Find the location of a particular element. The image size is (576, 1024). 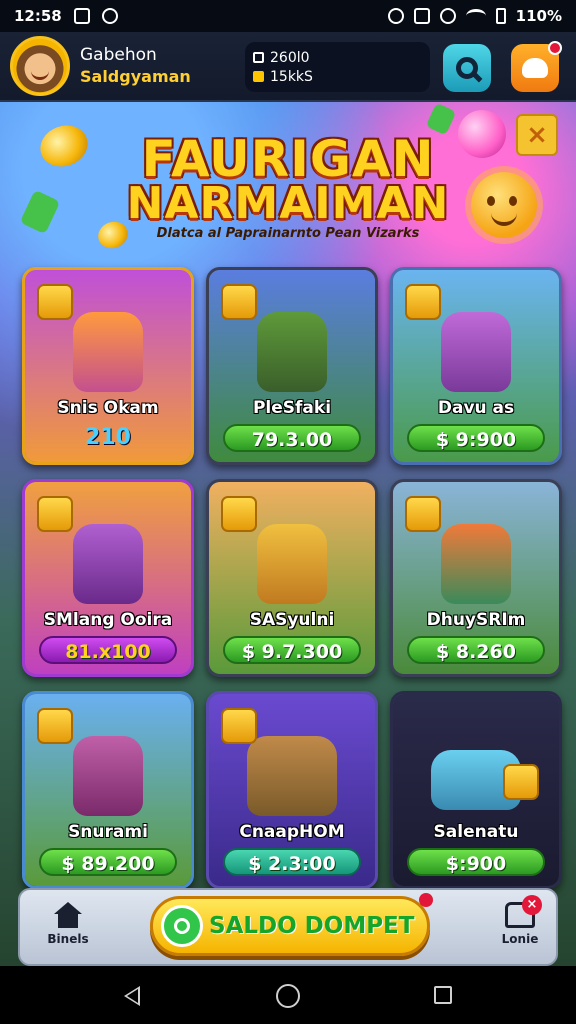

fox-character-icon is located at coordinates (476, 352).